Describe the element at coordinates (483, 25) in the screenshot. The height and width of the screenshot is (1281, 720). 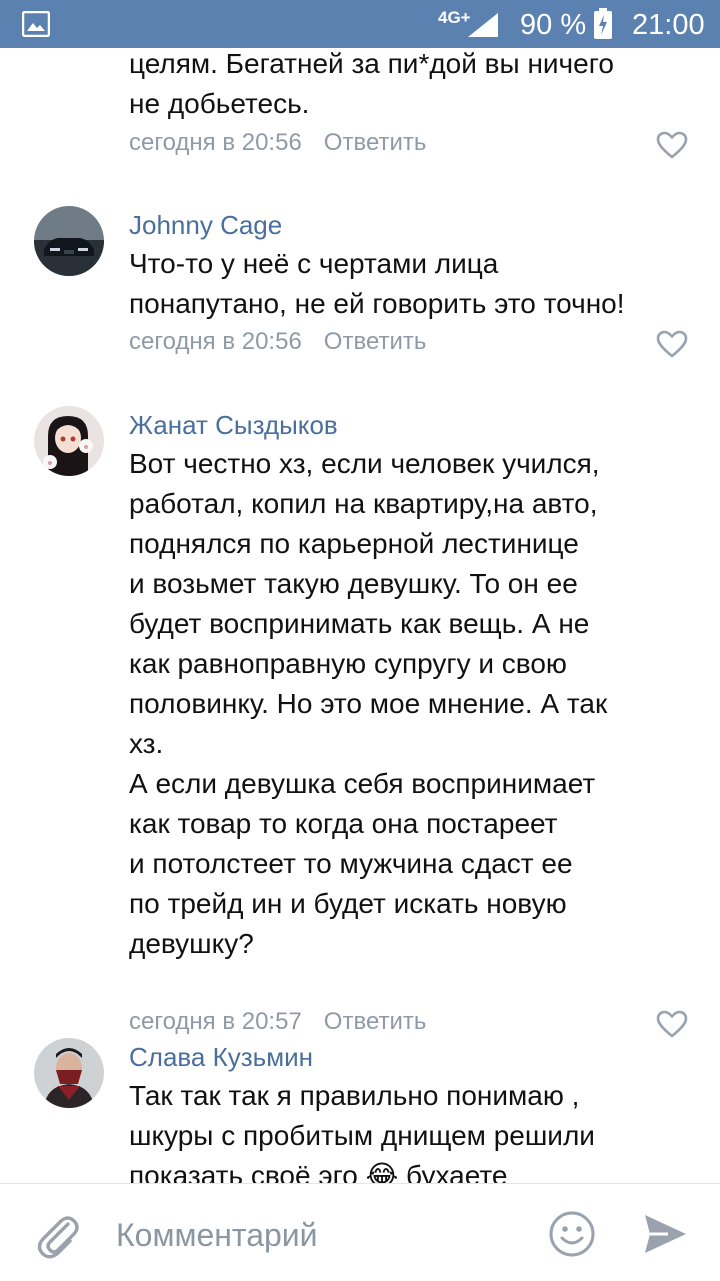
I see `signal-icon` at that location.